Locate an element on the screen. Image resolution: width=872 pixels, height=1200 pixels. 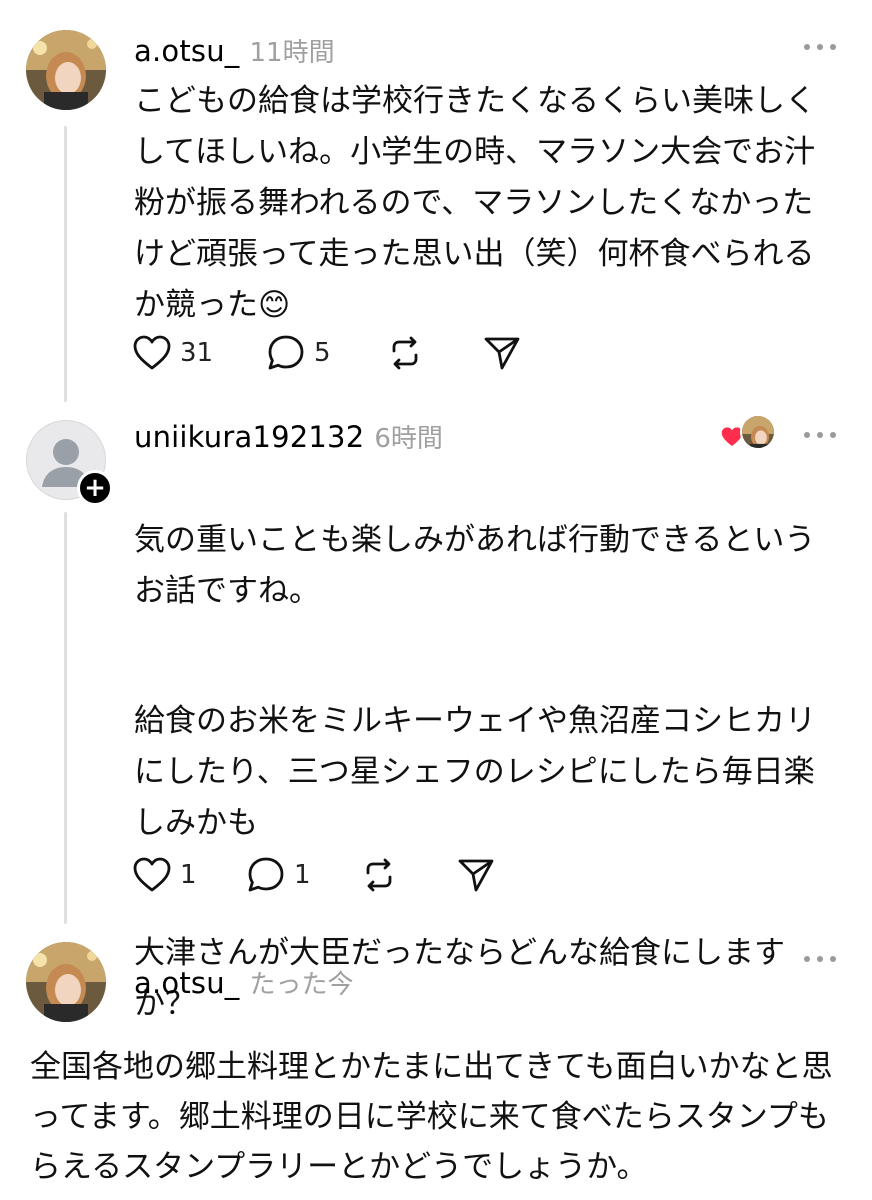
post-header: a.otsu_ 11時間 is located at coordinates (234, 50).